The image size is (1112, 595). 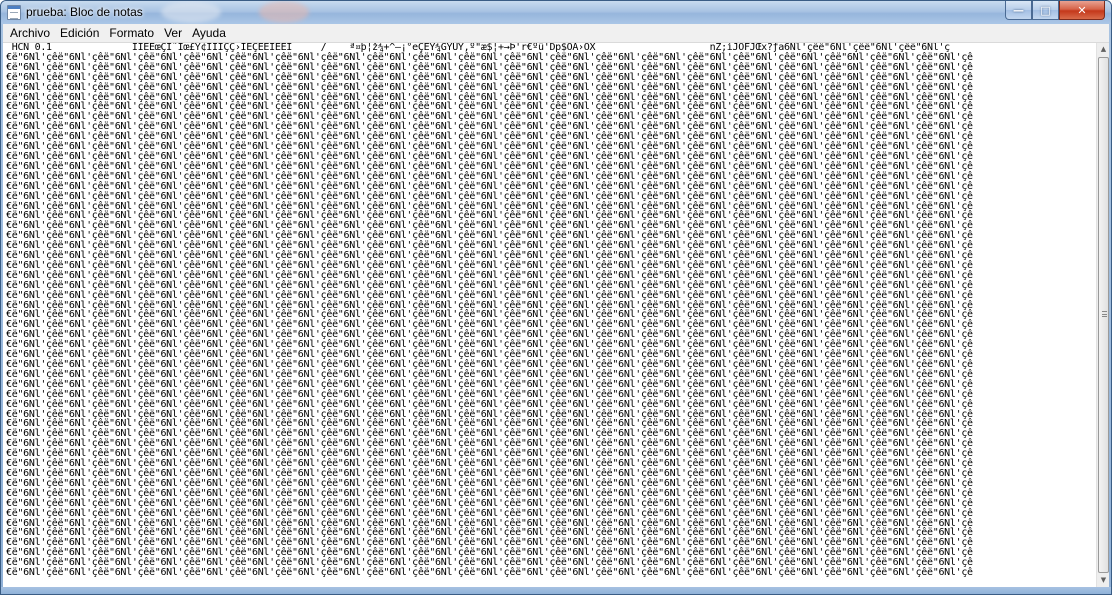 I want to click on notepad-icon, so click(x=14, y=12).